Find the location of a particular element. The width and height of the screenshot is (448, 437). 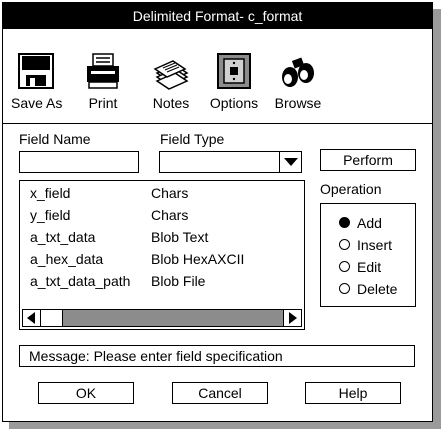

field-type-cell: Blob HexAXCII is located at coordinates (198, 259).